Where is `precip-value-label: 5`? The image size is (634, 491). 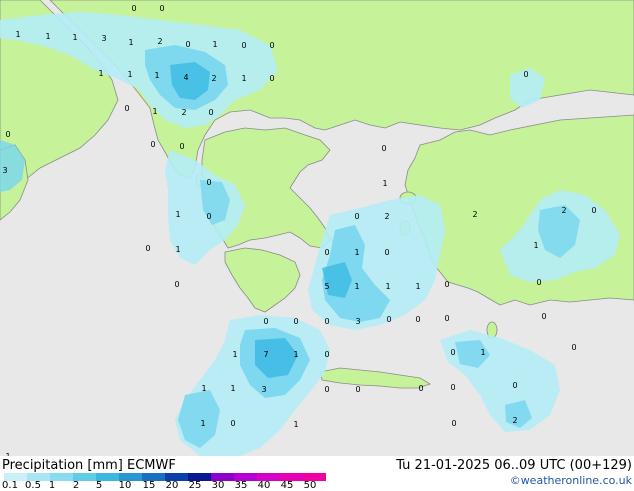
precip-value-label: 5 is located at coordinates (326, 286).